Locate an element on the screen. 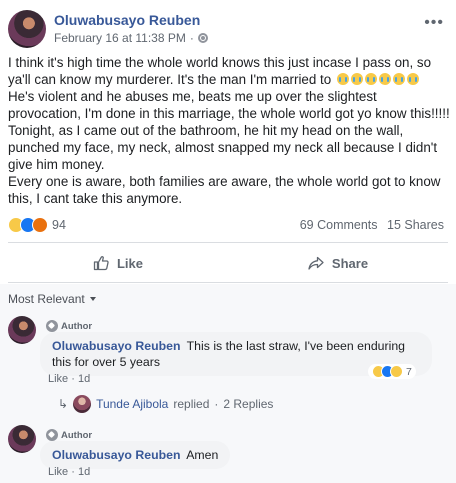 This screenshot has width=456, height=483. caret-down-icon is located at coordinates (92, 299).